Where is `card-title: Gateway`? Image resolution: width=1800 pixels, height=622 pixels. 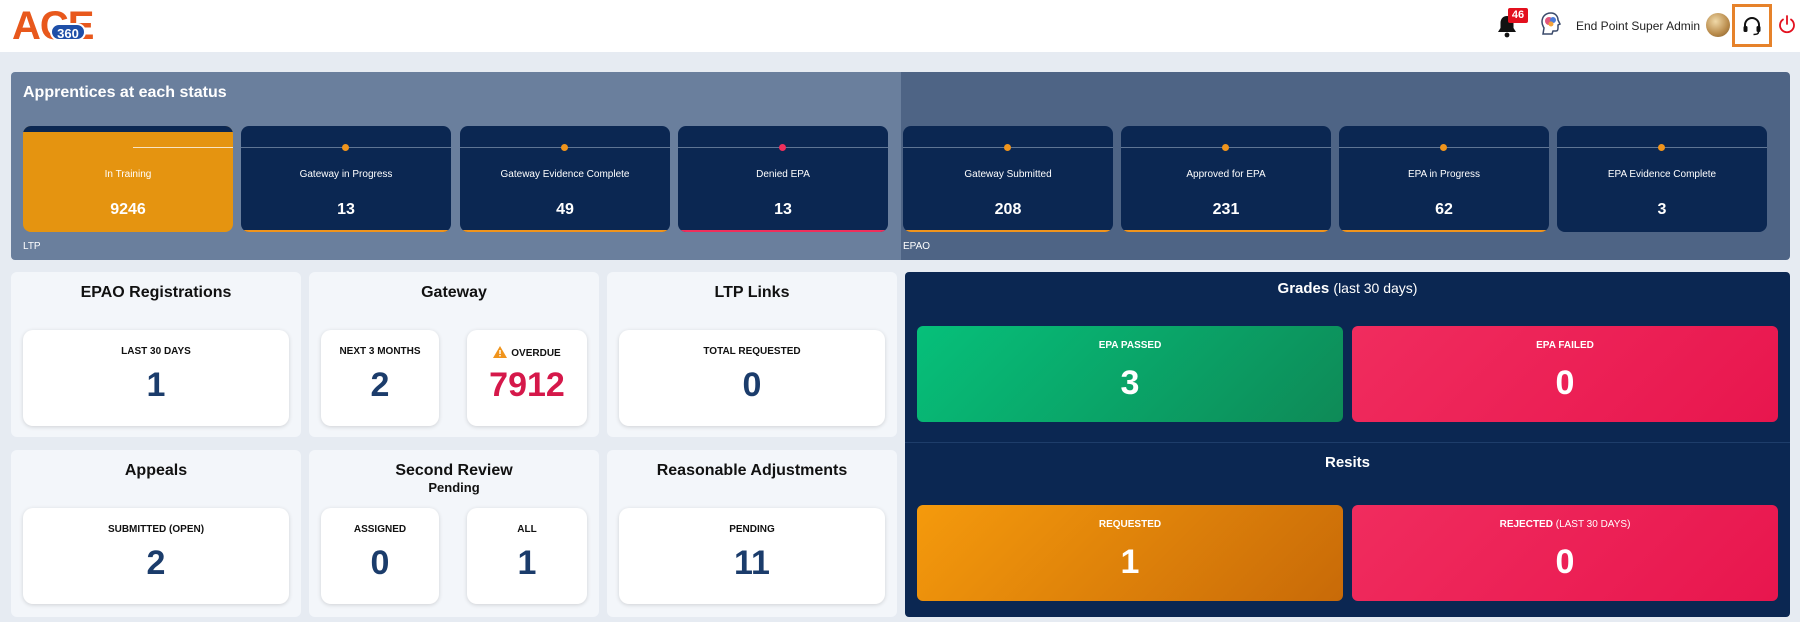 card-title: Gateway is located at coordinates (454, 292).